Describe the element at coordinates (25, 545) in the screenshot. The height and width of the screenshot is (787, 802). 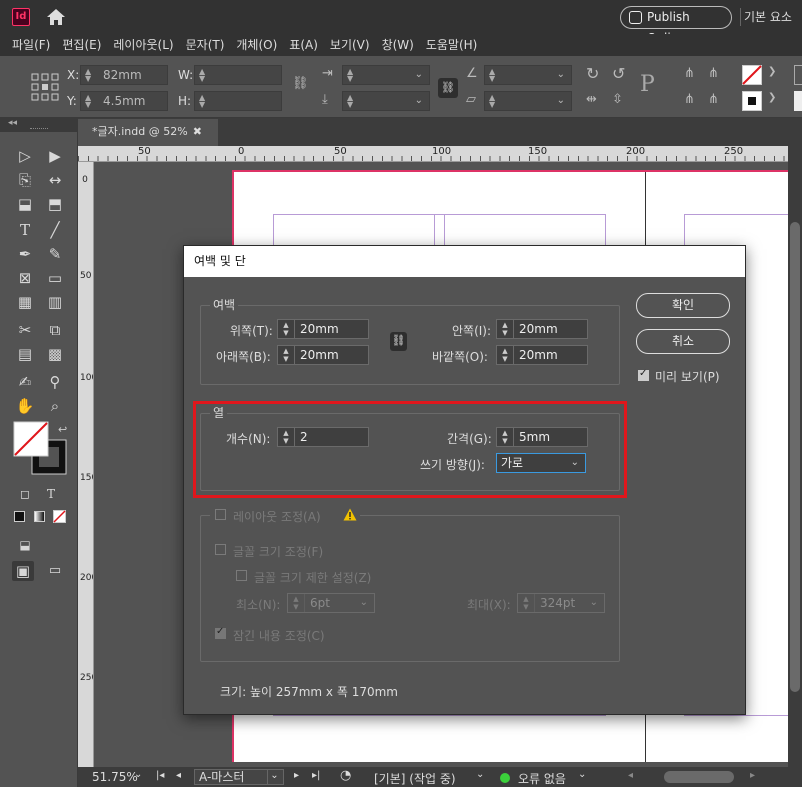
I see `screen-mode-icon: ⬓` at that location.